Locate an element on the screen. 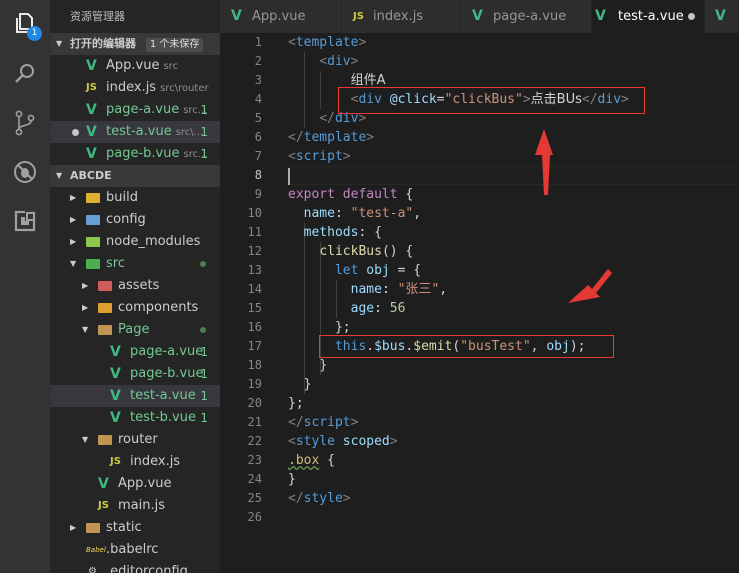  tree-folder-router: ▼ router is located at coordinates (135, 440).